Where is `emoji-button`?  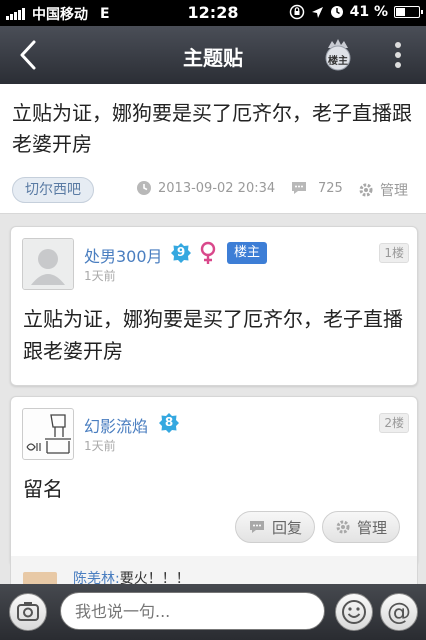
emoji-button is located at coordinates (354, 612).